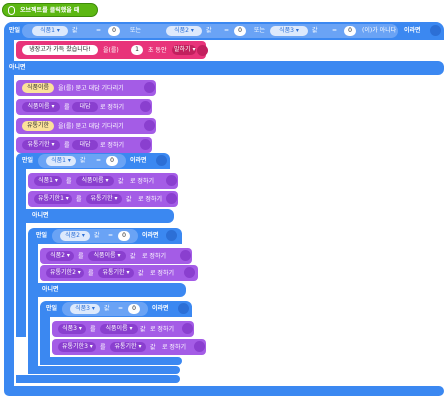 This screenshot has height=402, width=448. What do you see at coordinates (72, 329) in the screenshot?
I see `if3-set1-var: 식품3 ▾` at bounding box center [72, 329].